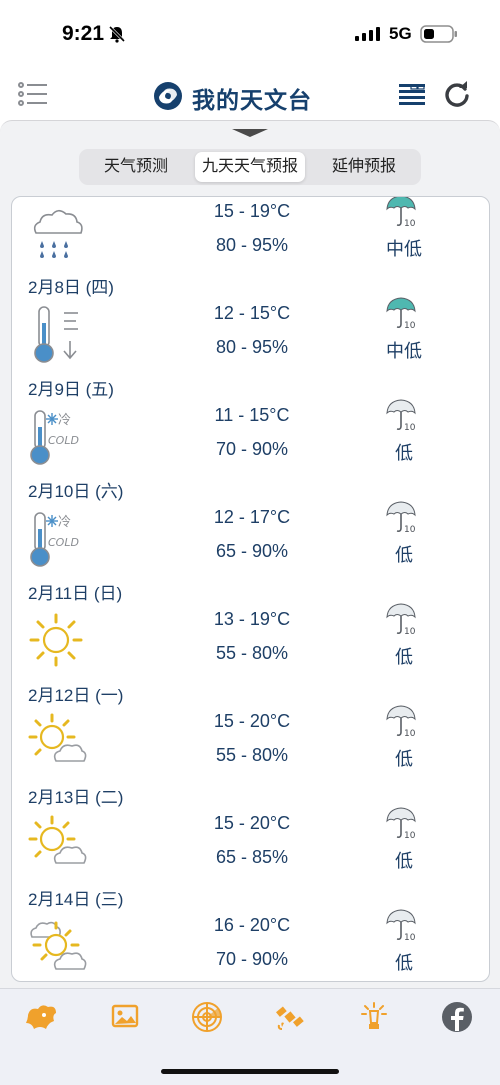 Image resolution: width=500 pixels, height=1085 pixels. I want to click on tab-extended-forecast: 延伸预报, so click(364, 167).